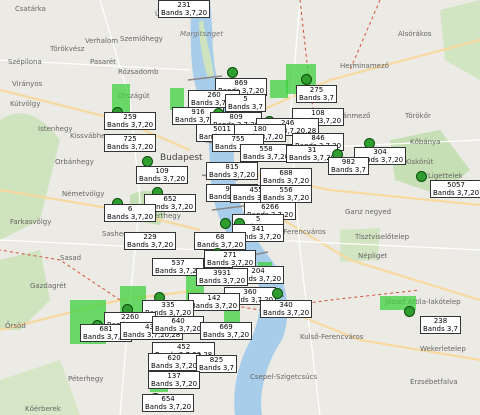  Describe the element at coordinates (445, 176) in the screenshot. I see `place-label: Ligettelek` at that location.